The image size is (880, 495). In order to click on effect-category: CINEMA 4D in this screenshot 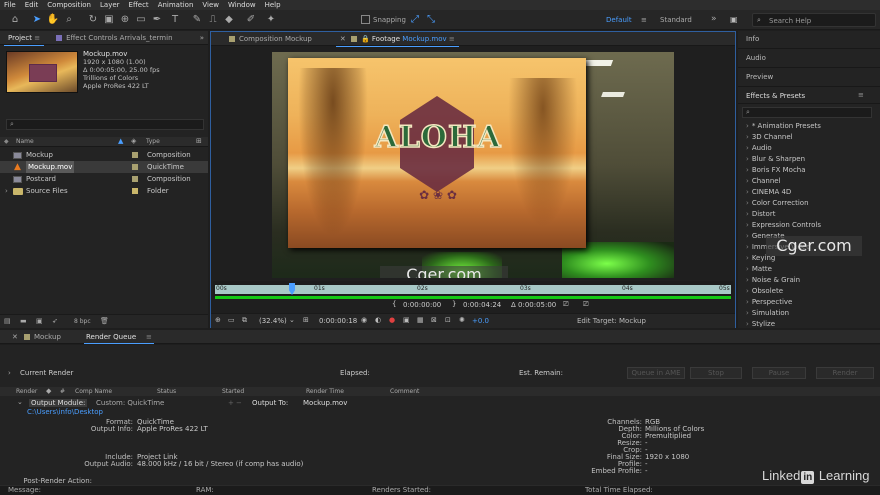, I will do `click(809, 192)`.